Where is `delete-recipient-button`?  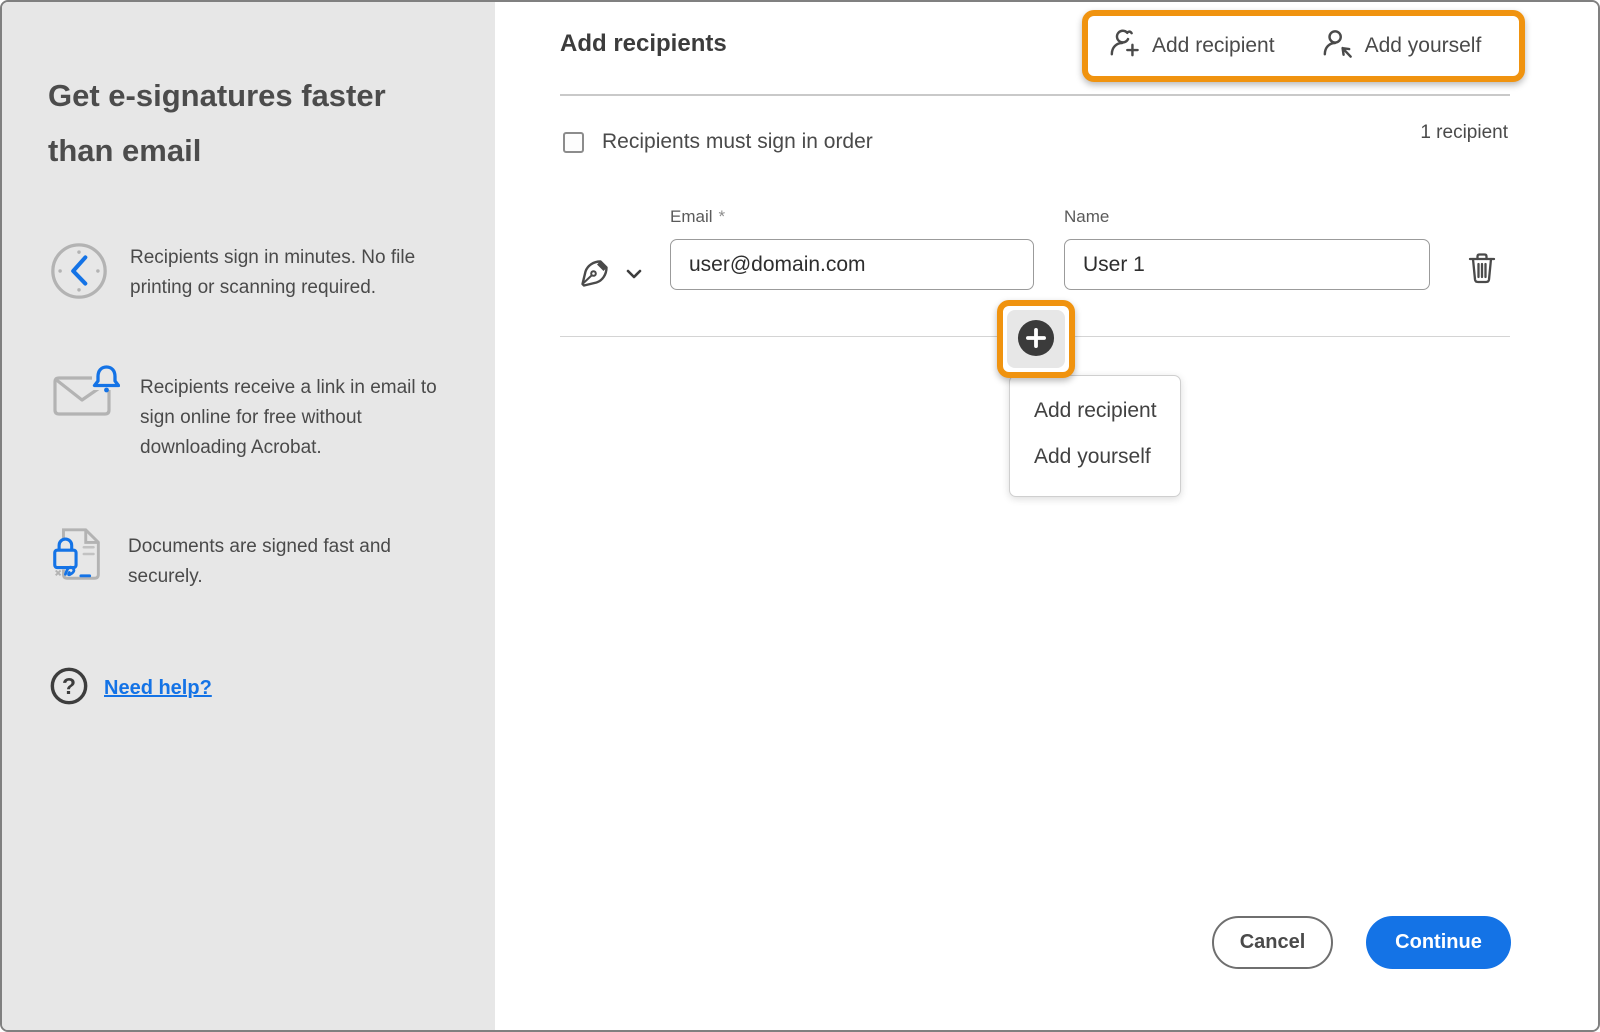 delete-recipient-button is located at coordinates (1482, 269).